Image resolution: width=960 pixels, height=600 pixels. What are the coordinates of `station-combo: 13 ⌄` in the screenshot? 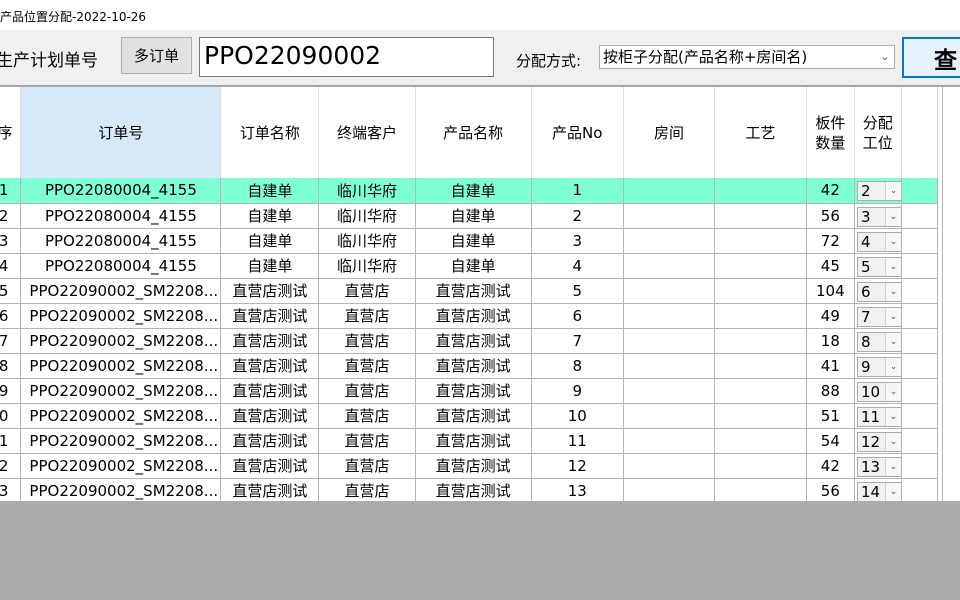 It's located at (878, 466).